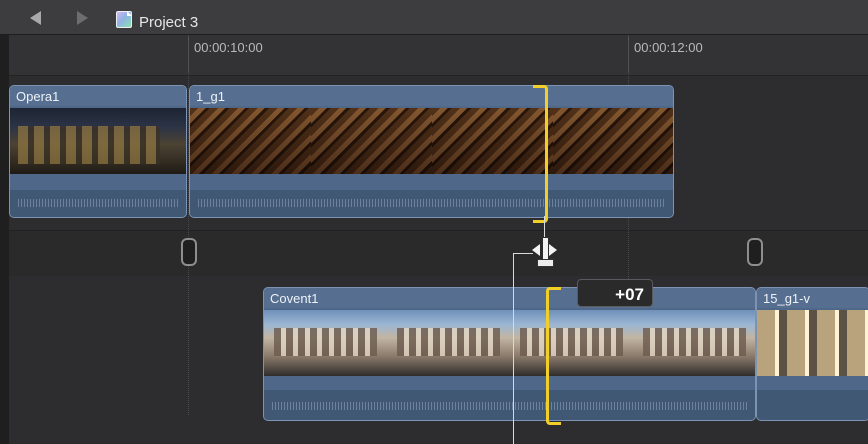 This screenshot has height=444, width=868. What do you see at coordinates (98, 141) in the screenshot?
I see `filmstrip-opera1` at bounding box center [98, 141].